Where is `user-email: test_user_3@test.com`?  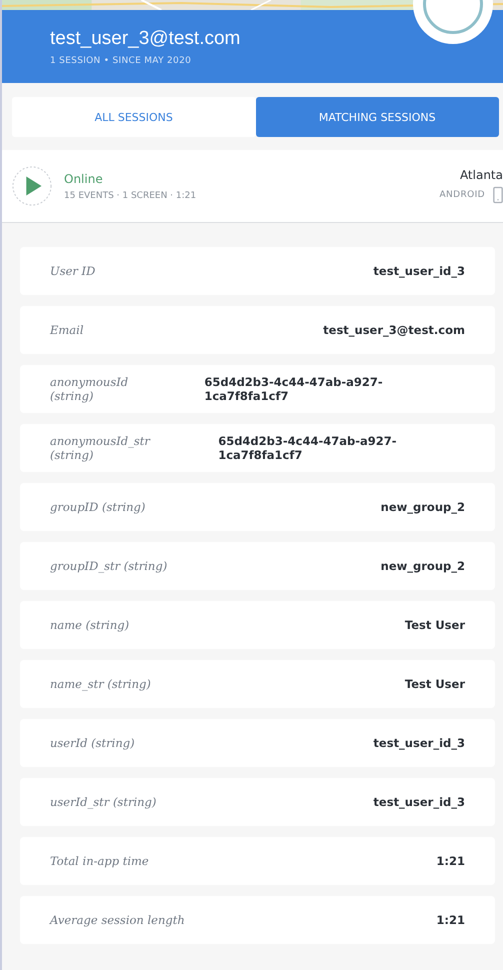 user-email: test_user_3@test.com is located at coordinates (145, 39).